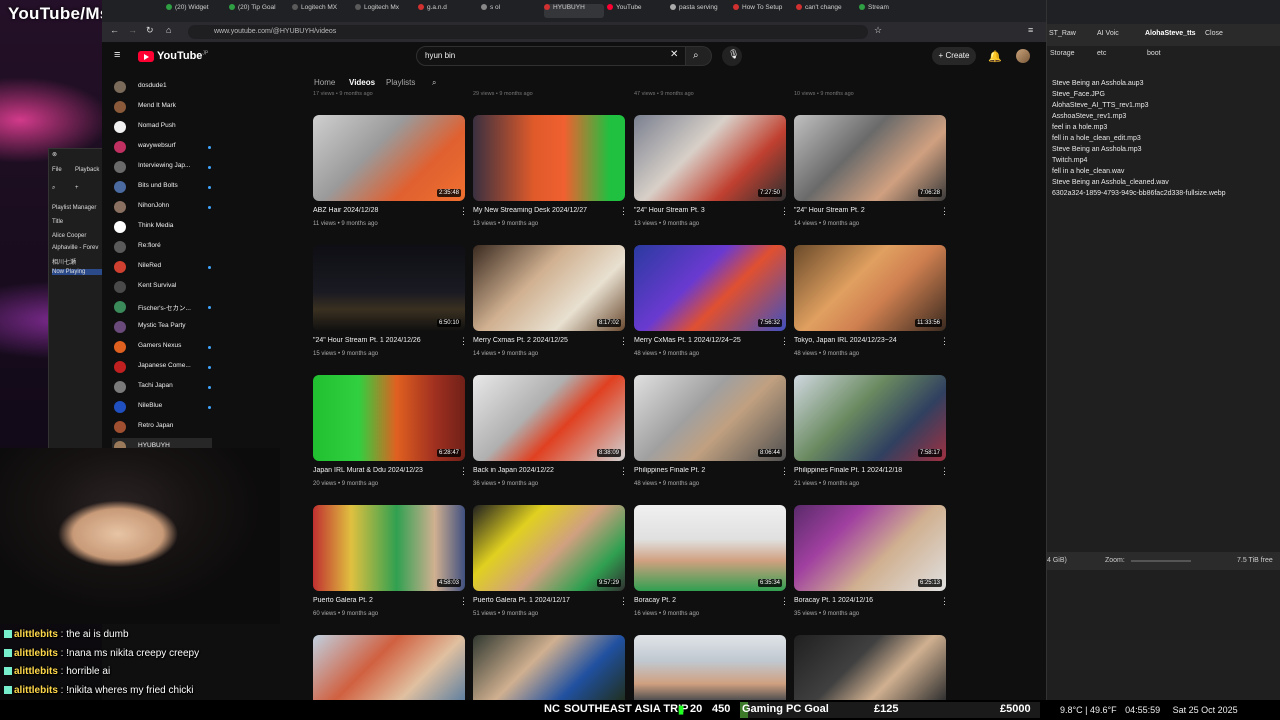  What do you see at coordinates (710, 158) in the screenshot?
I see `video-thumbnail: 7:27:50` at bounding box center [710, 158].